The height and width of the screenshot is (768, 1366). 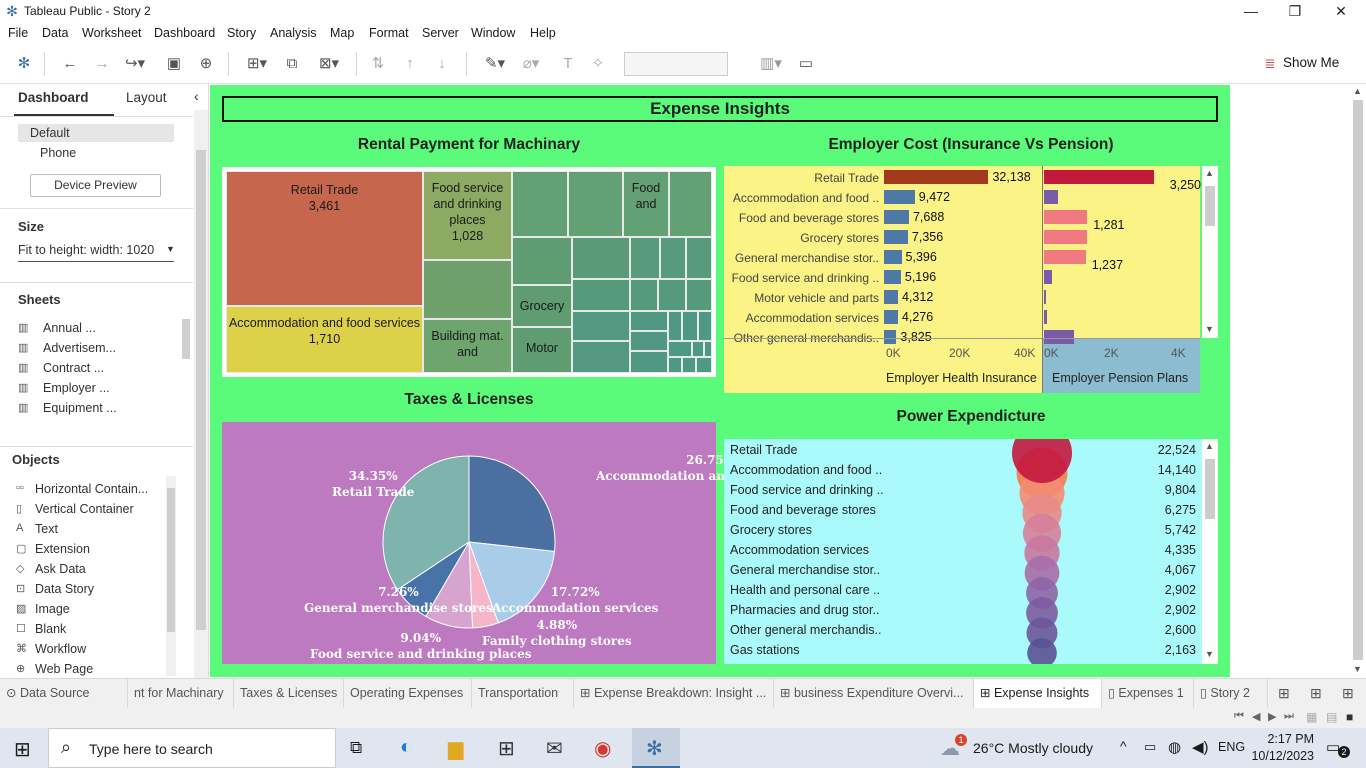 What do you see at coordinates (389, 33) in the screenshot?
I see `menu-format: Format` at bounding box center [389, 33].